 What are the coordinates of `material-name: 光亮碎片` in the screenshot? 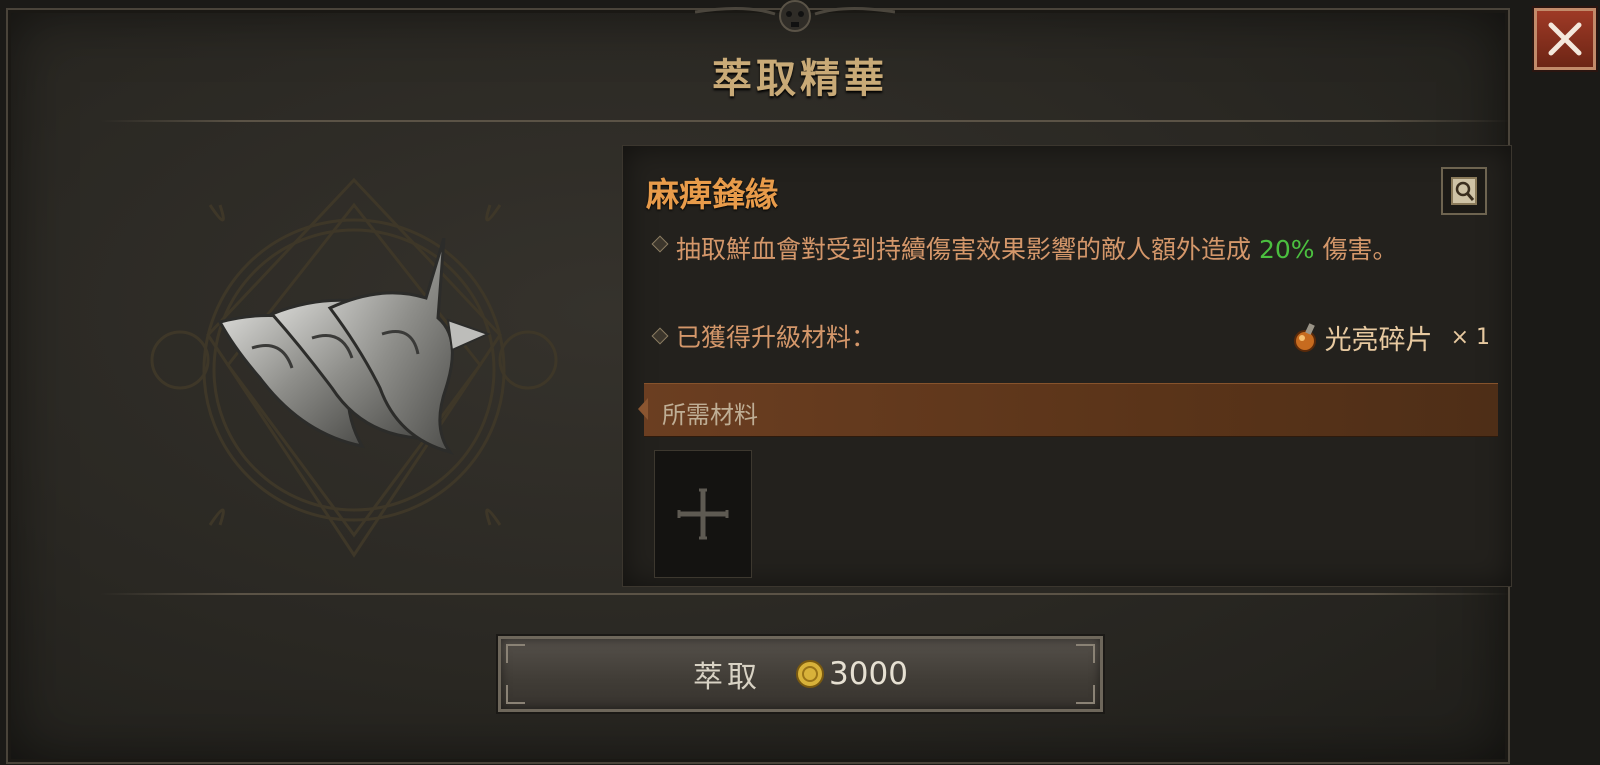 It's located at (1378, 340).